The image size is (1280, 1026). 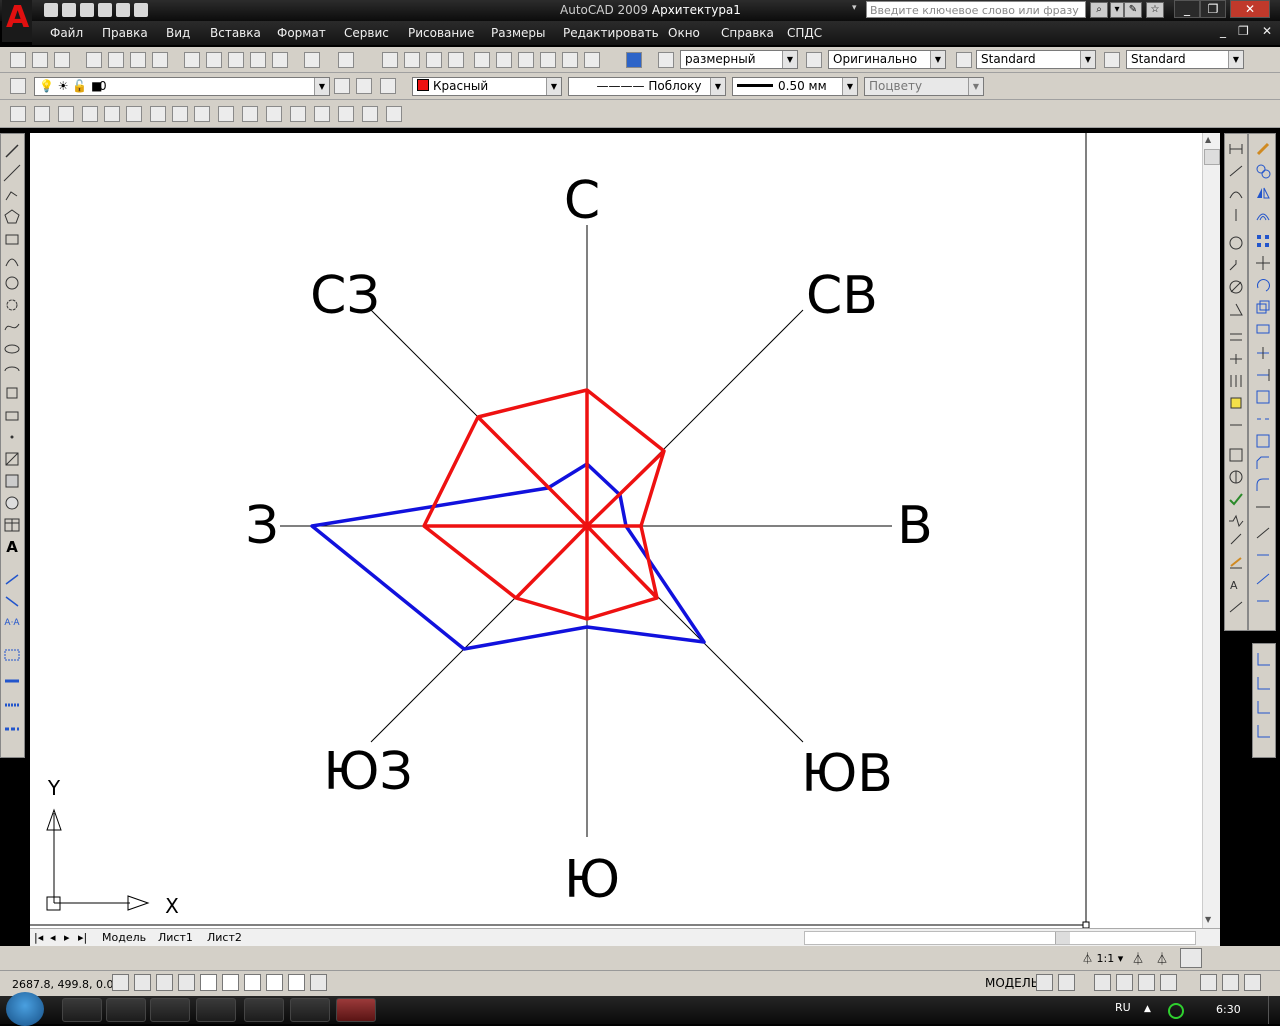 I want to click on tab-nav-first-icon: |◂, so click(x=38, y=937).